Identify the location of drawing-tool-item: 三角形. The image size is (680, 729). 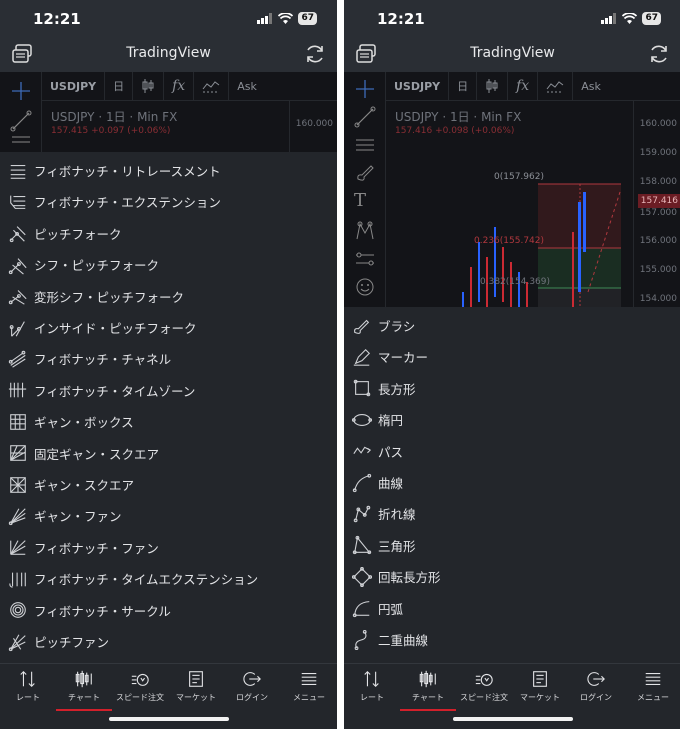
(512, 545).